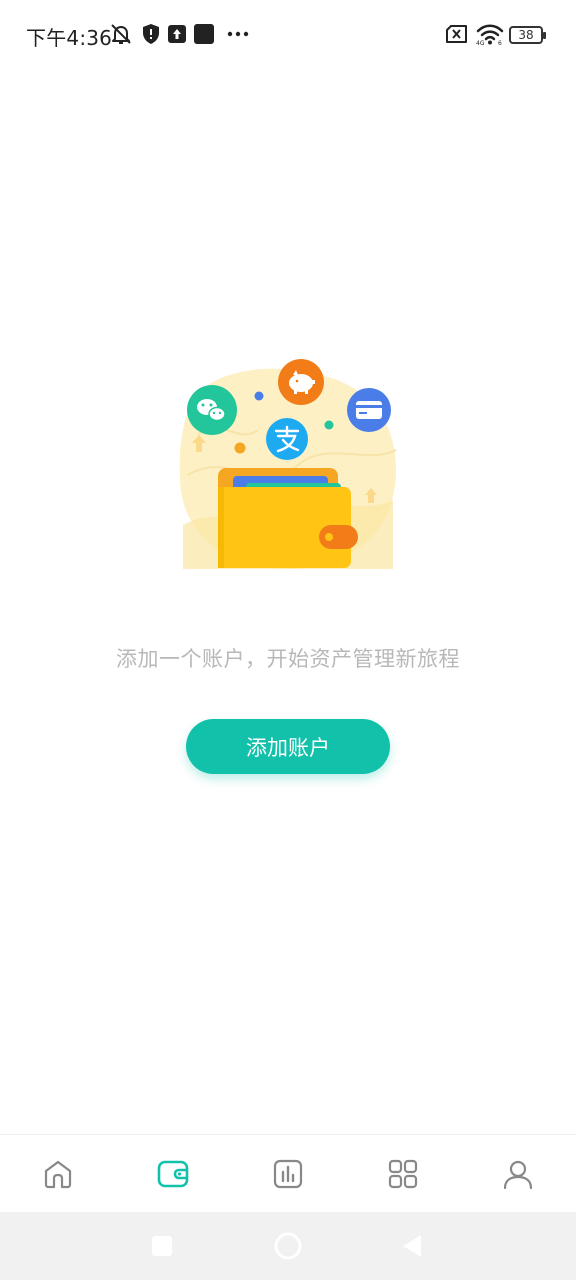 The height and width of the screenshot is (1280, 576). I want to click on home-icon, so click(57, 1174).